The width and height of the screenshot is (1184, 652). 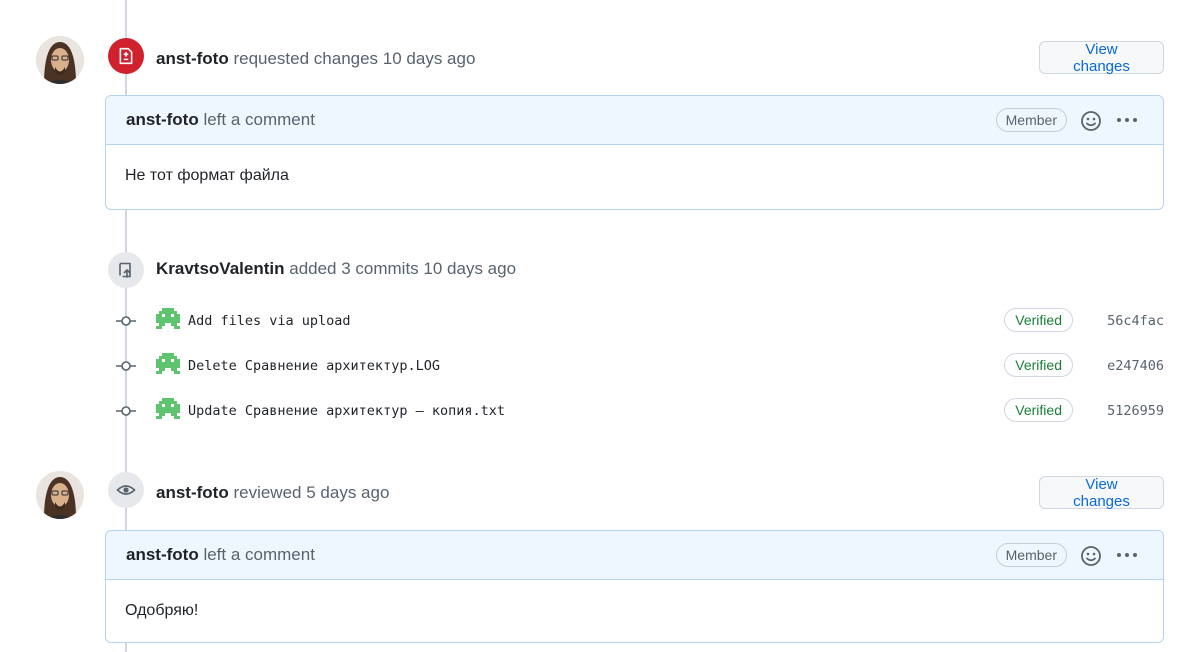 I want to click on file-diff-icon, so click(x=126, y=56).